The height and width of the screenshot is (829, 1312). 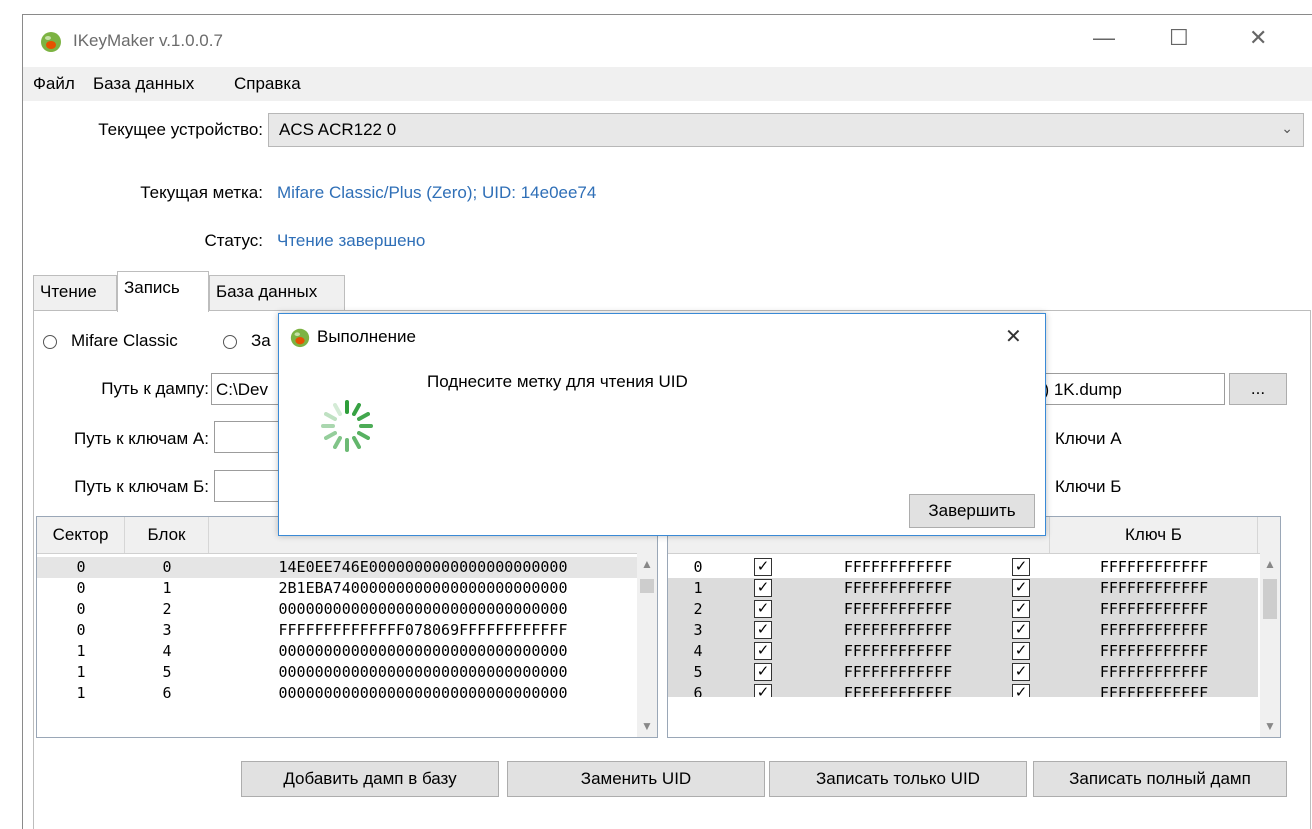 I want to click on tab-database: База данных, so click(x=277, y=293).